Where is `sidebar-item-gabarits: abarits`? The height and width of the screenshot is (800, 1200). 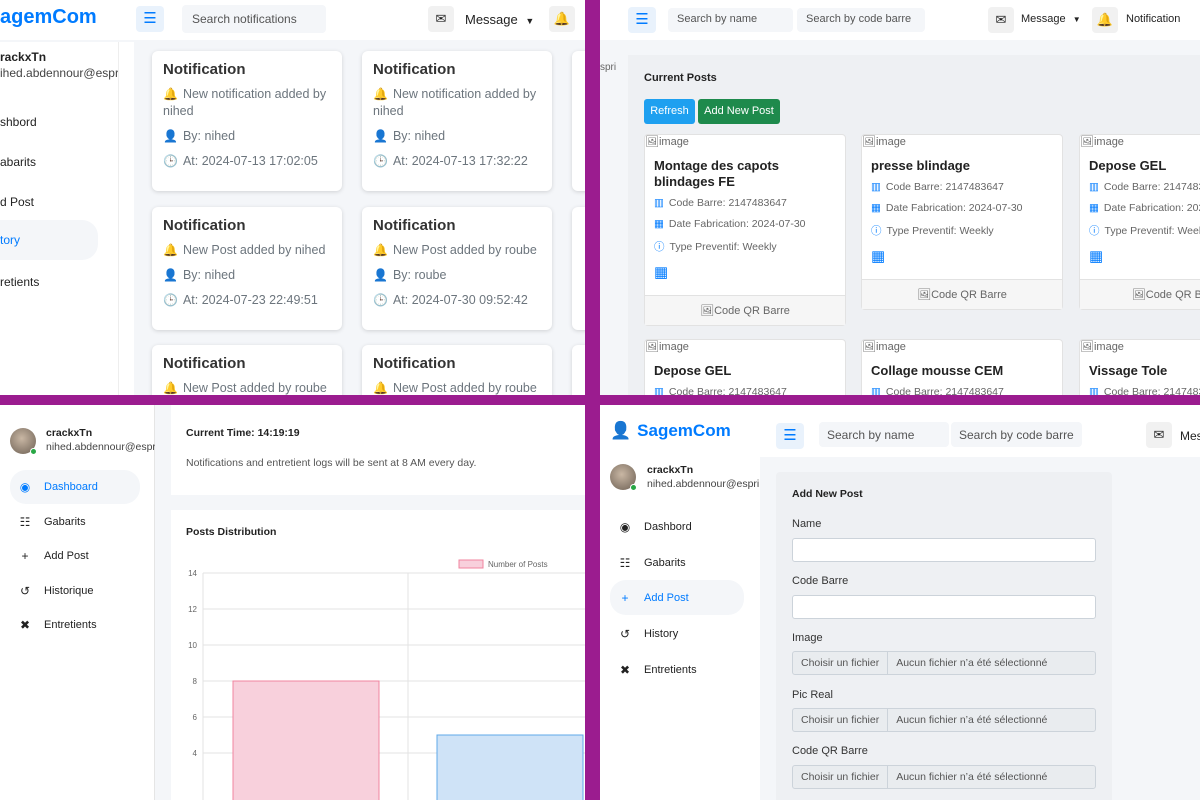
sidebar-item-gabarits: abarits is located at coordinates (18, 162).